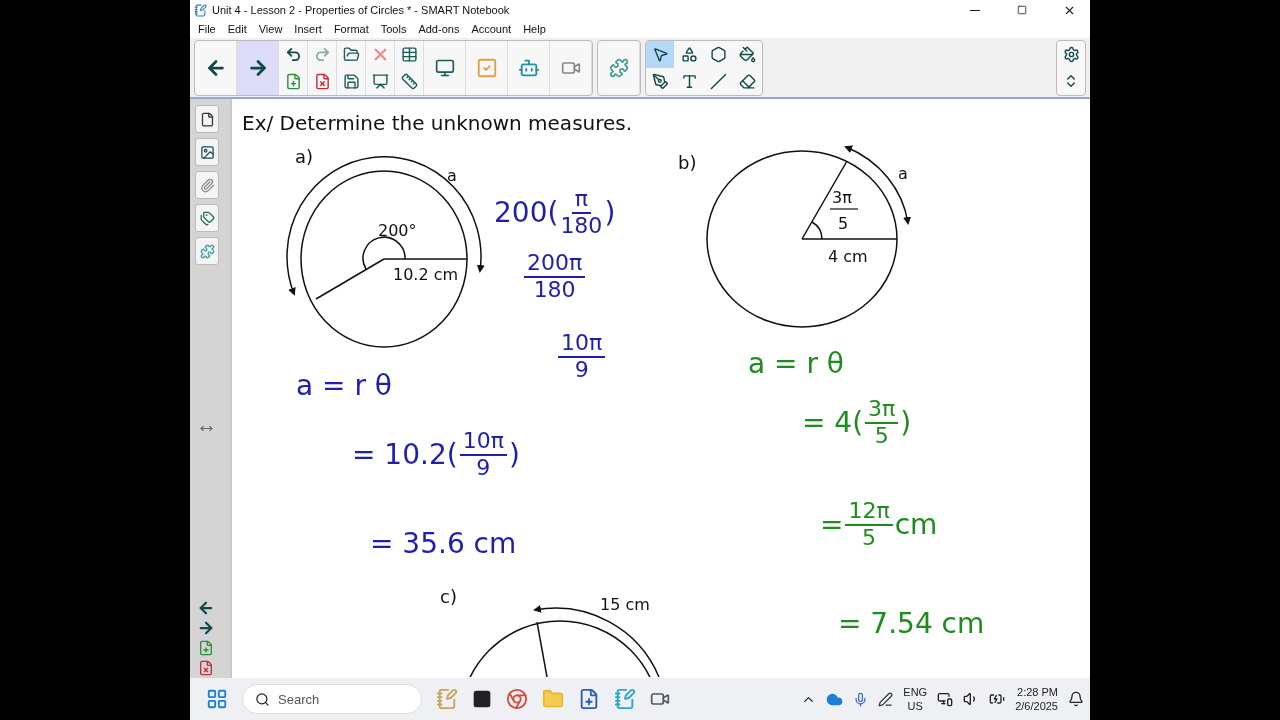 The image size is (1280, 720). Describe the element at coordinates (293, 54) in the screenshot. I see `undo-icon` at that location.